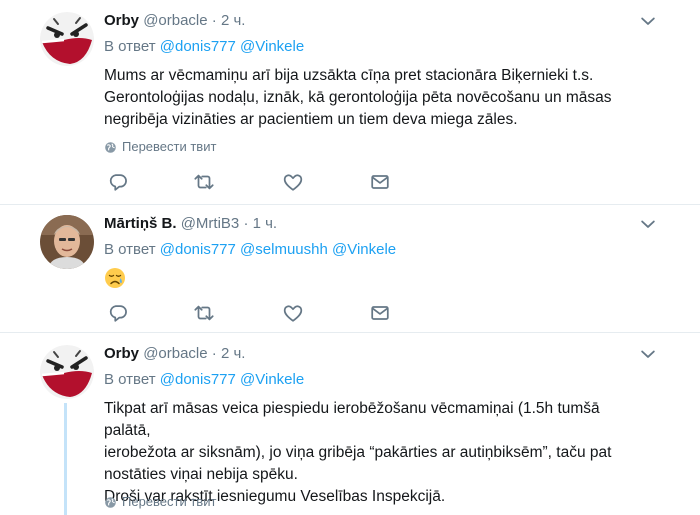 The image size is (700, 515). I want to click on tweet-header: Mārtiņš B. @MrtiB3 · 1 ч., so click(190, 224).